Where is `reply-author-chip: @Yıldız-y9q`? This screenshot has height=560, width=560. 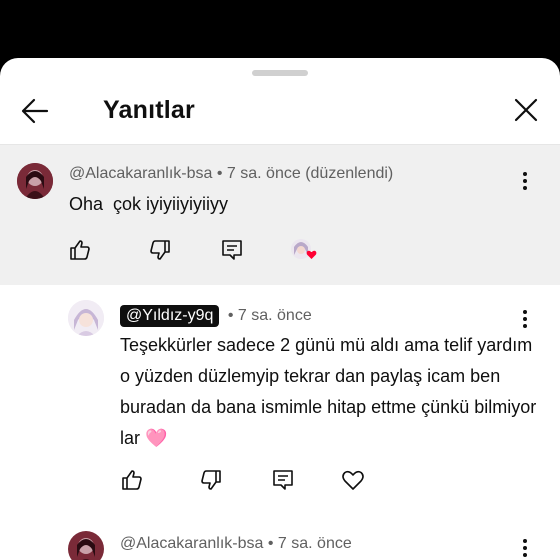 reply-author-chip: @Yıldız-y9q is located at coordinates (170, 316).